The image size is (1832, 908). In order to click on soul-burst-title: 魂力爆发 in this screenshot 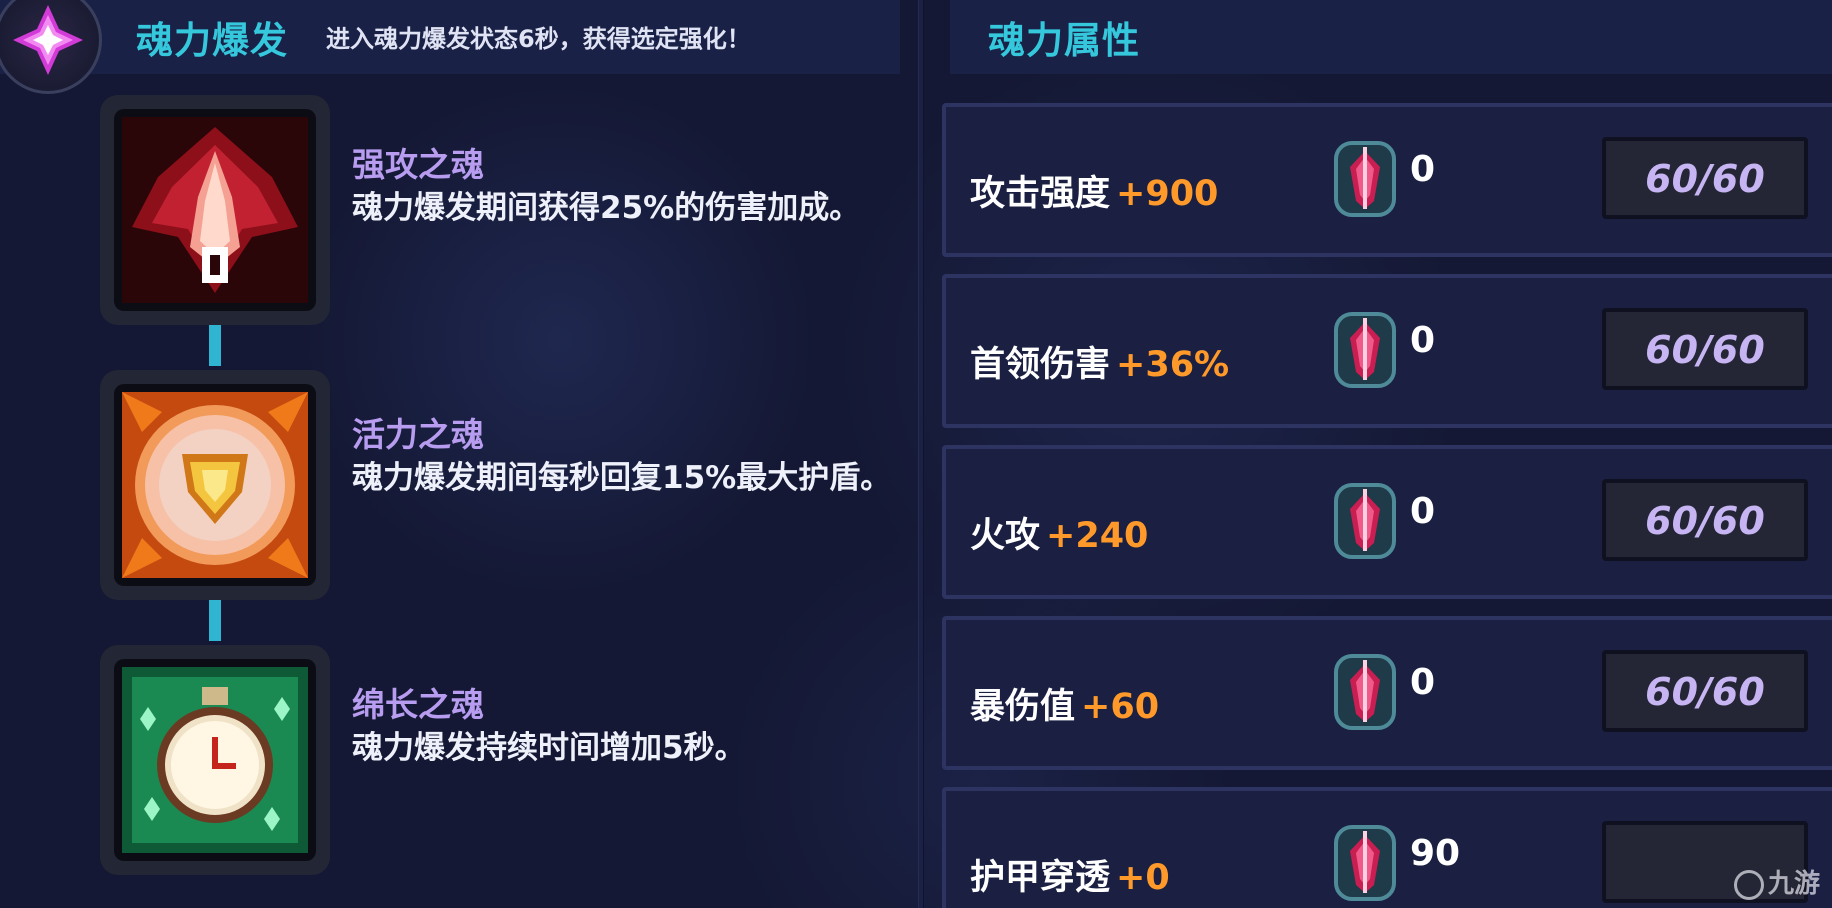, I will do `click(212, 40)`.